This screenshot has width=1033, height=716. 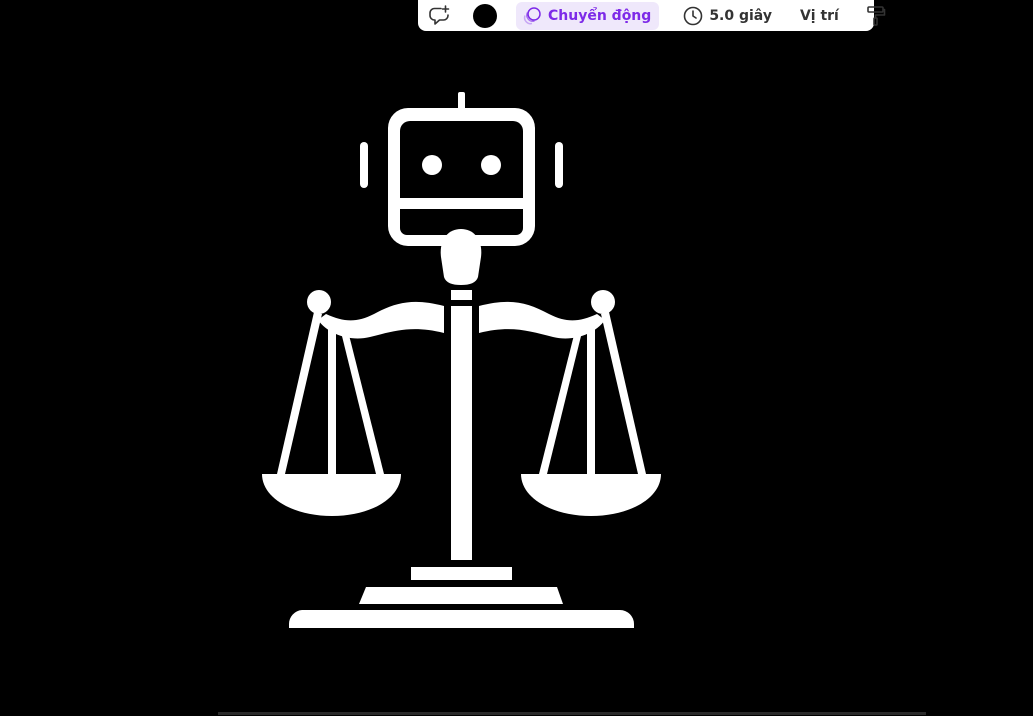 What do you see at coordinates (362, 402) in the screenshot?
I see `chain-left-inner` at bounding box center [362, 402].